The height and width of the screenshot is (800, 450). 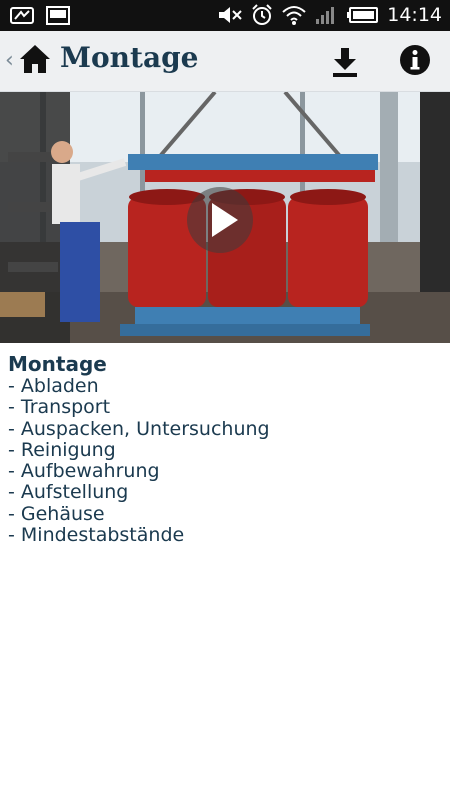 I want to click on alarm-icon, so click(x=262, y=14).